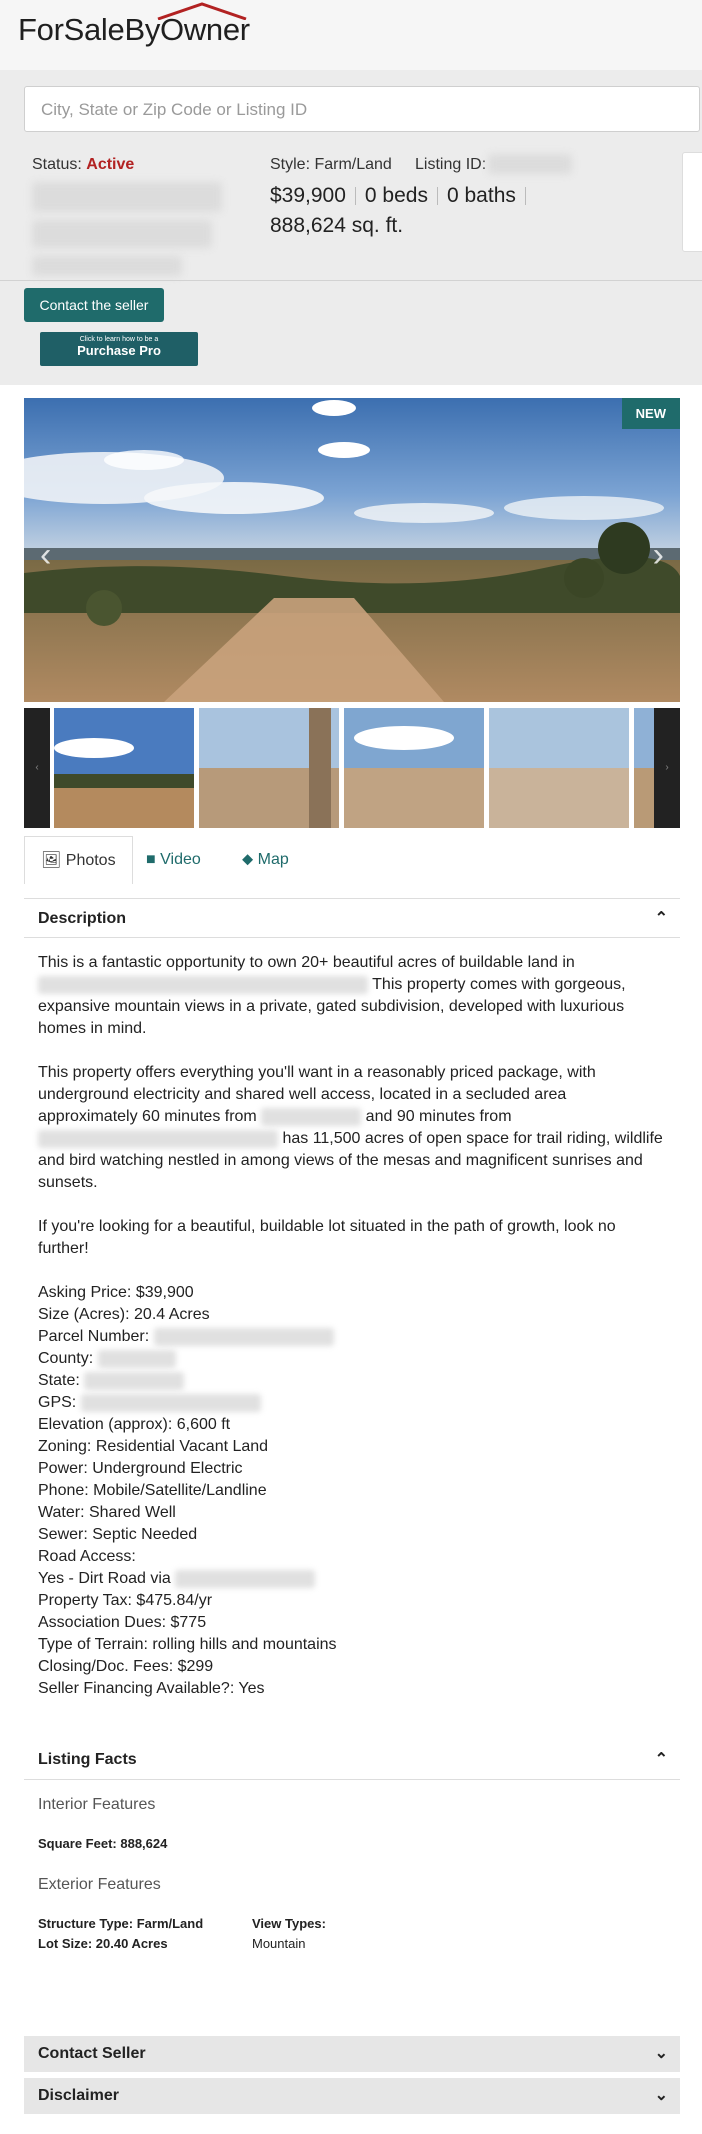  I want to click on redacted-address, so click(127, 197).